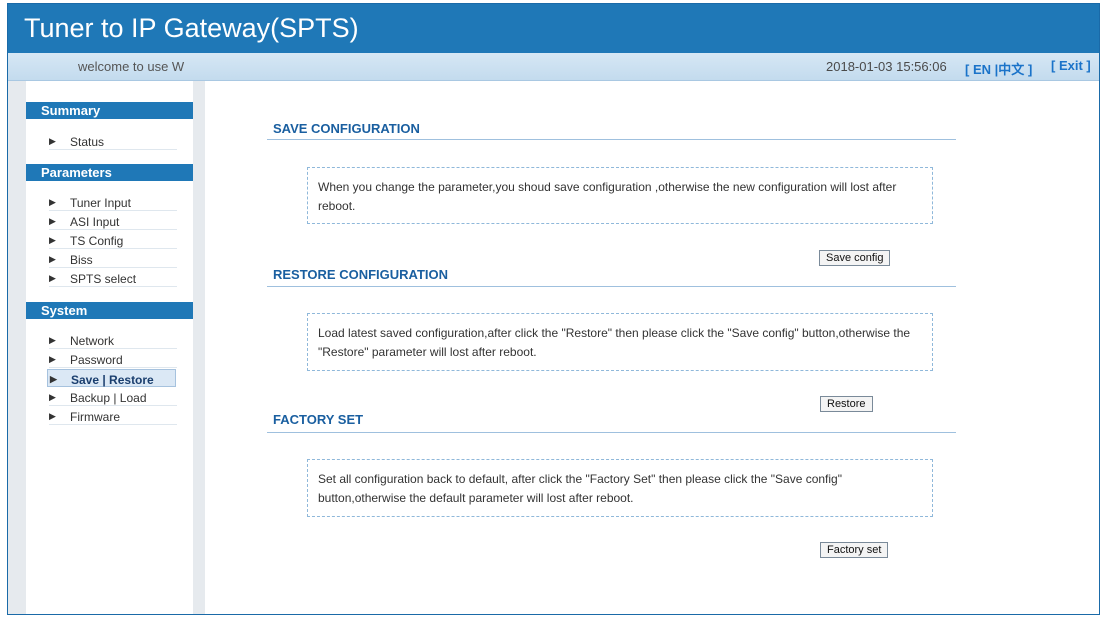  Describe the element at coordinates (846, 404) in the screenshot. I see `restore-button: Restore` at that location.